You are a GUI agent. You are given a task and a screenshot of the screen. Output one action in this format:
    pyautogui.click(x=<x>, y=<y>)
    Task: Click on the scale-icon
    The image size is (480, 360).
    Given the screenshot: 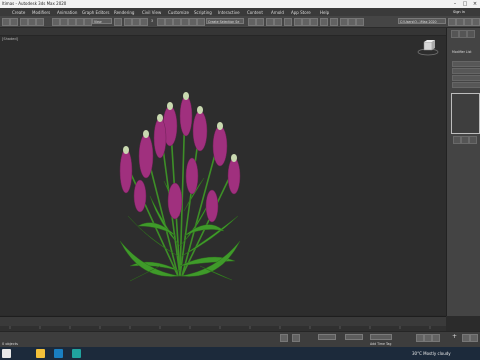 What is the action you would take?
    pyautogui.click(x=136, y=22)
    